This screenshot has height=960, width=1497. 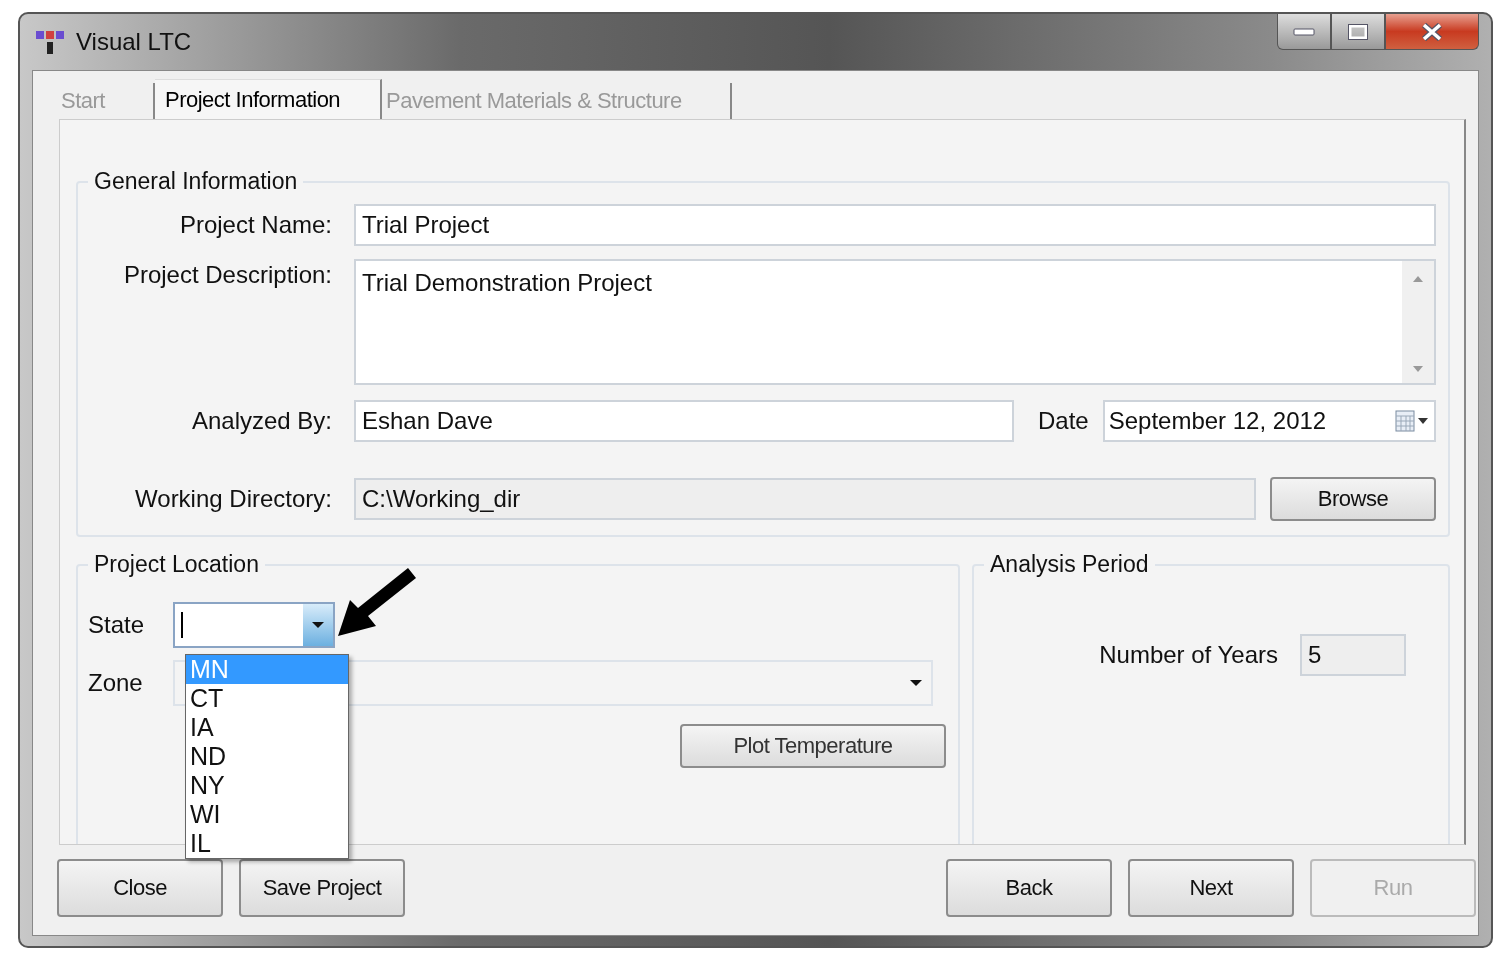 I want to click on field-label: State, so click(x=117, y=625).